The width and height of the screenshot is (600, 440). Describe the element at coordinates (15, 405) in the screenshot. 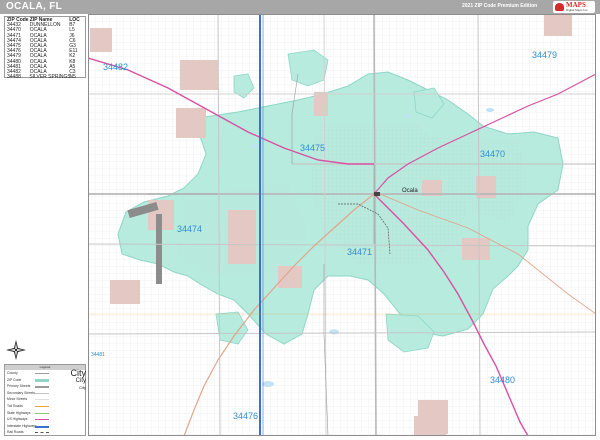

I see `legend-label: Toll Roads` at that location.